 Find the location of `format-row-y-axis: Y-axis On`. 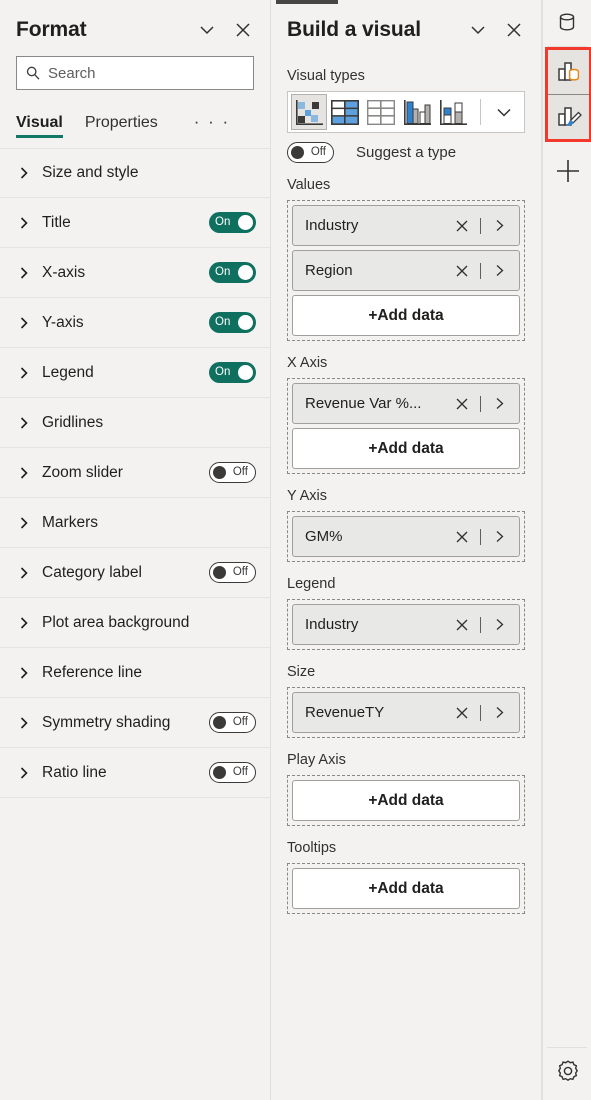

format-row-y-axis: Y-axis On is located at coordinates (135, 323).